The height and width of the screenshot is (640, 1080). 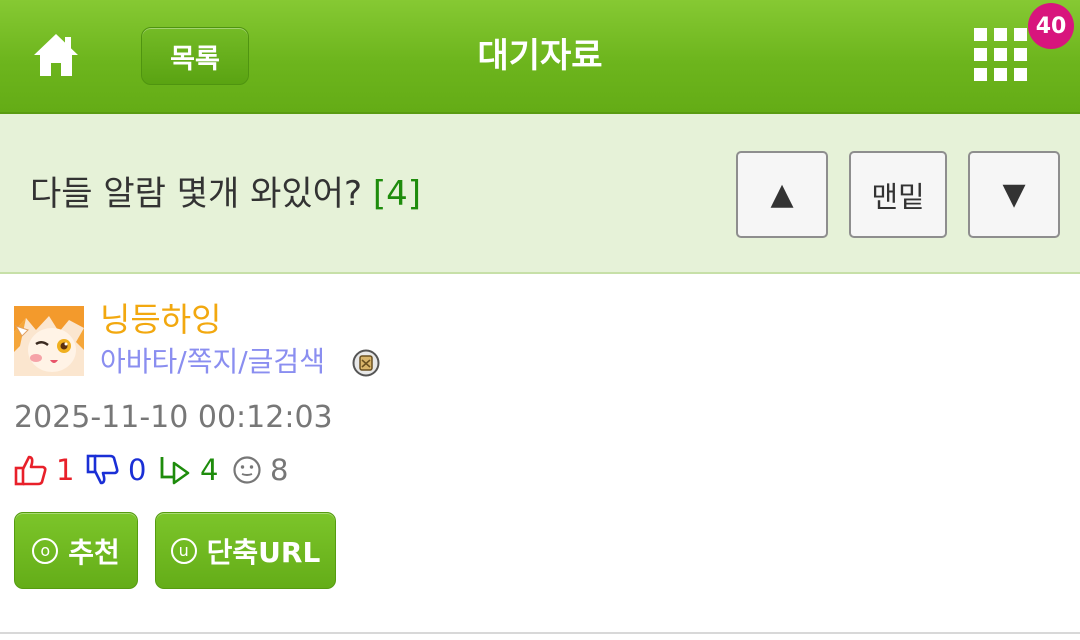 What do you see at coordinates (540, 633) in the screenshot?
I see `divider` at bounding box center [540, 633].